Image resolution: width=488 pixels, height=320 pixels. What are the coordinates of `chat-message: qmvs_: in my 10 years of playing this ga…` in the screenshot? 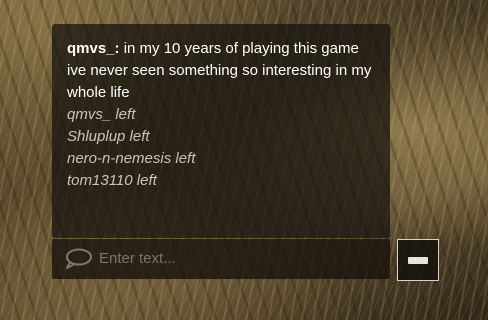 It's located at (222, 71).